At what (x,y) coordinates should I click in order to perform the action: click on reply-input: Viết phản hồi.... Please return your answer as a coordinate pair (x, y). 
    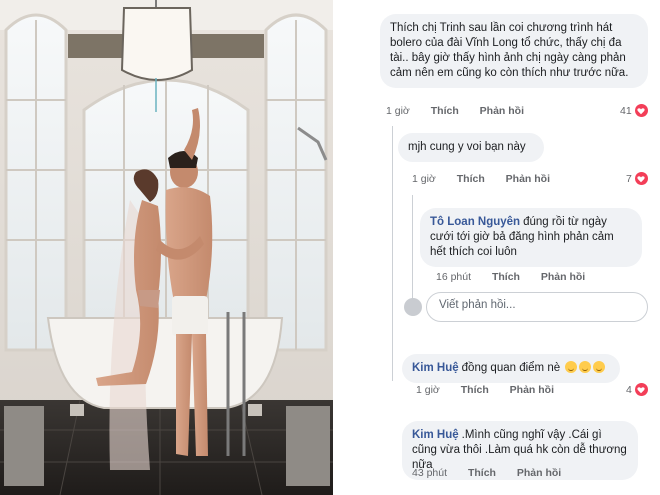
    Looking at the image, I should click on (537, 307).